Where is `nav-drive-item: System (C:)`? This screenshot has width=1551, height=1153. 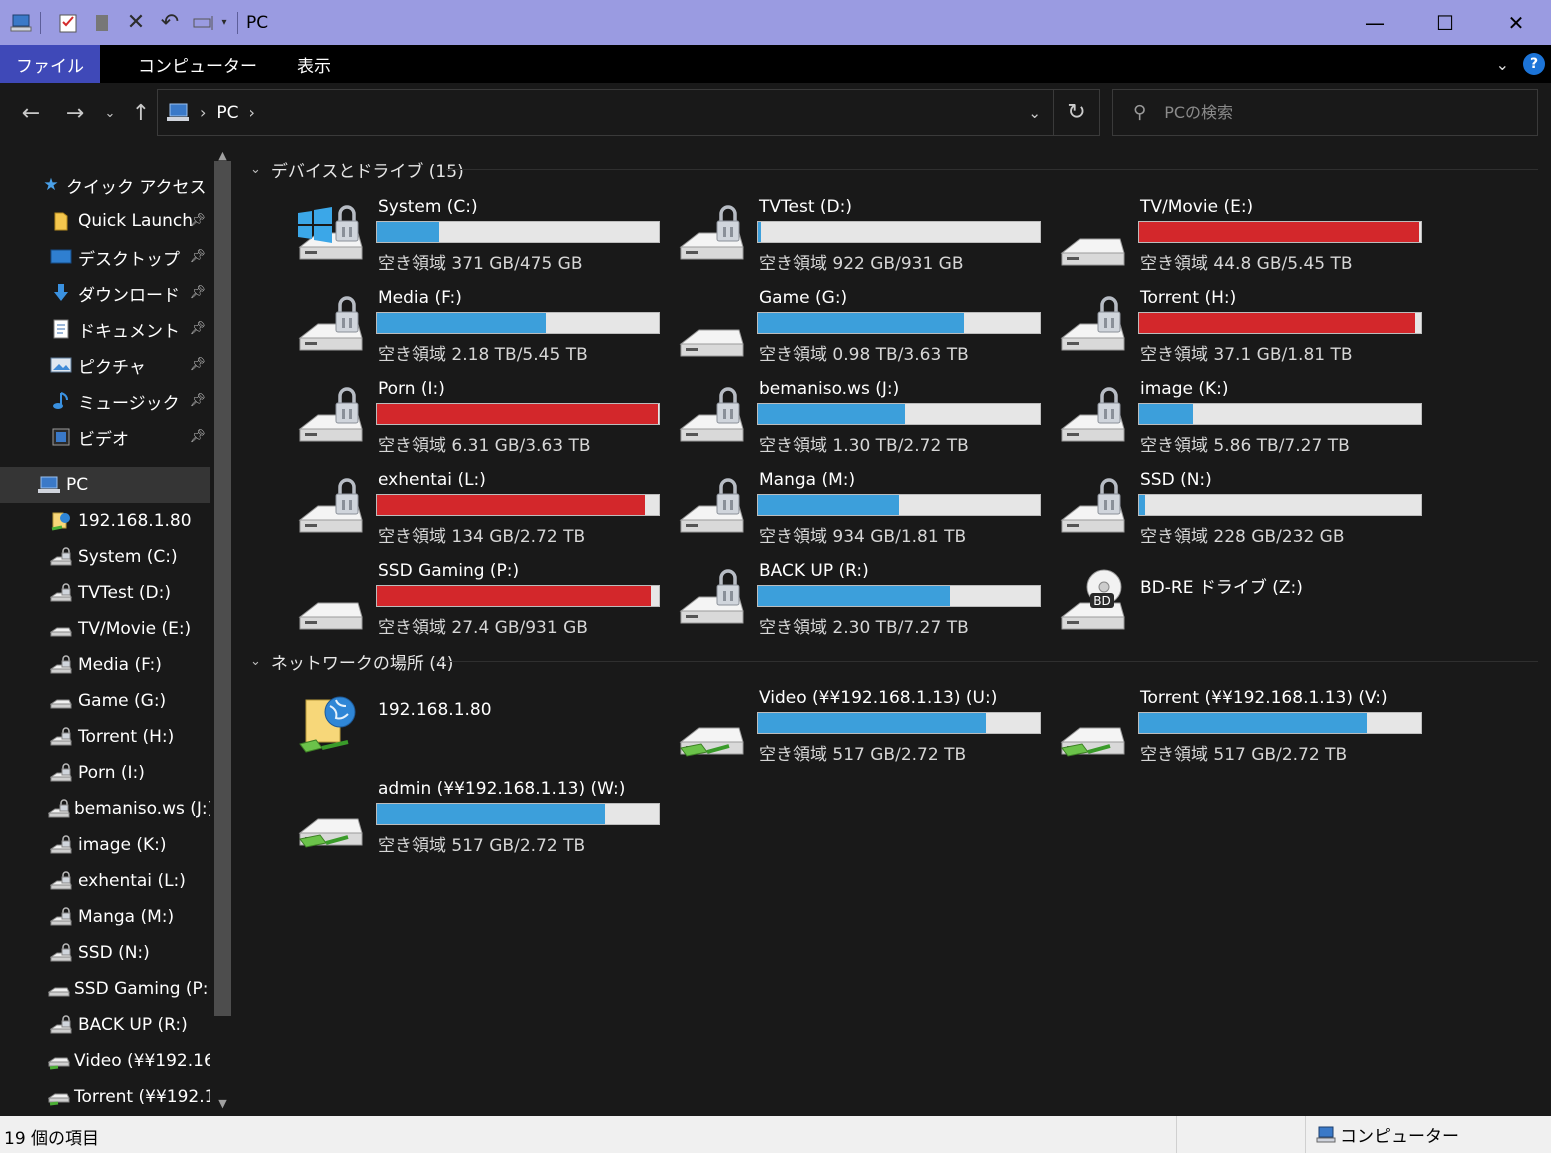
nav-drive-item: System (C:) is located at coordinates (105, 557).